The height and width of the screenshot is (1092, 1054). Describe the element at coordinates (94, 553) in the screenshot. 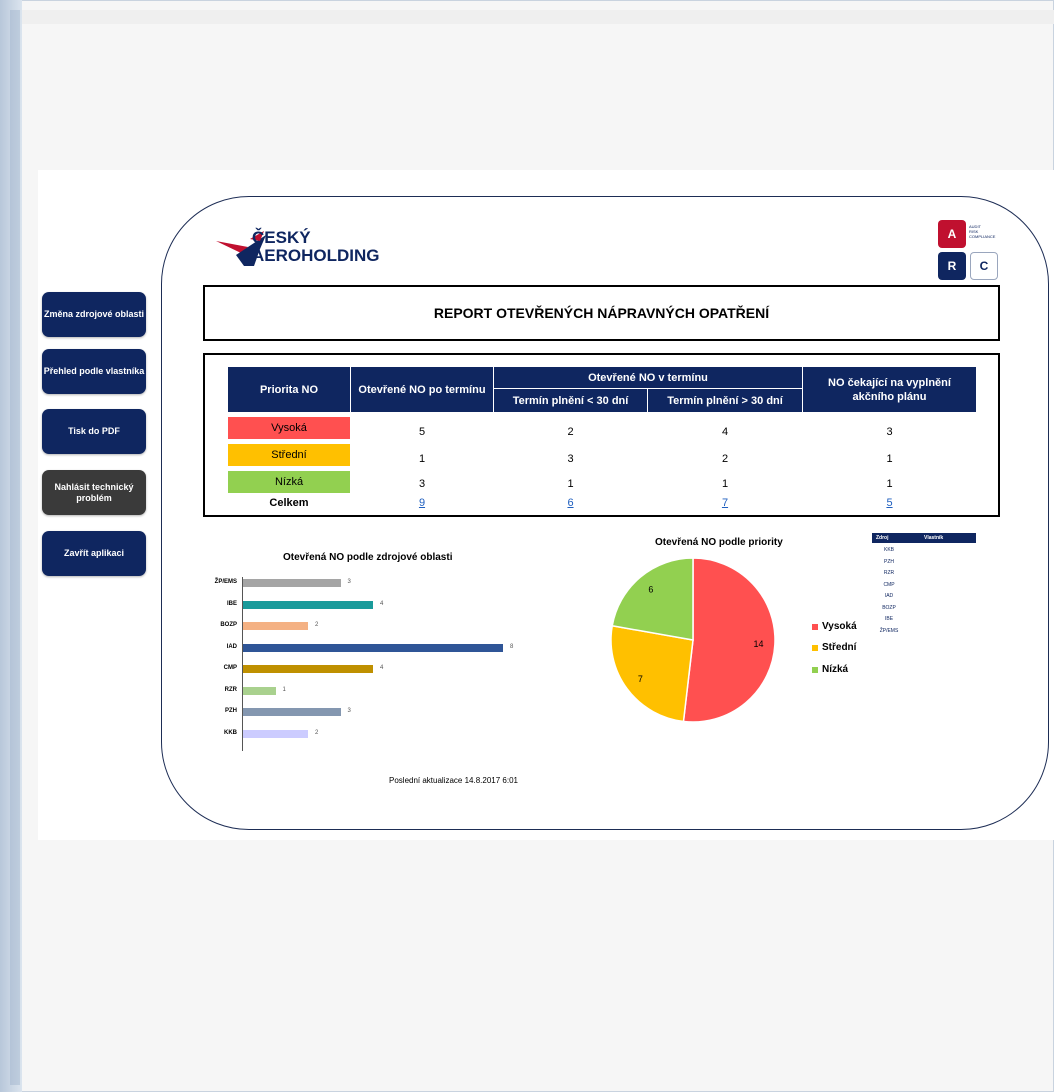

I see `close-application-button: Zavřít aplikaci` at that location.